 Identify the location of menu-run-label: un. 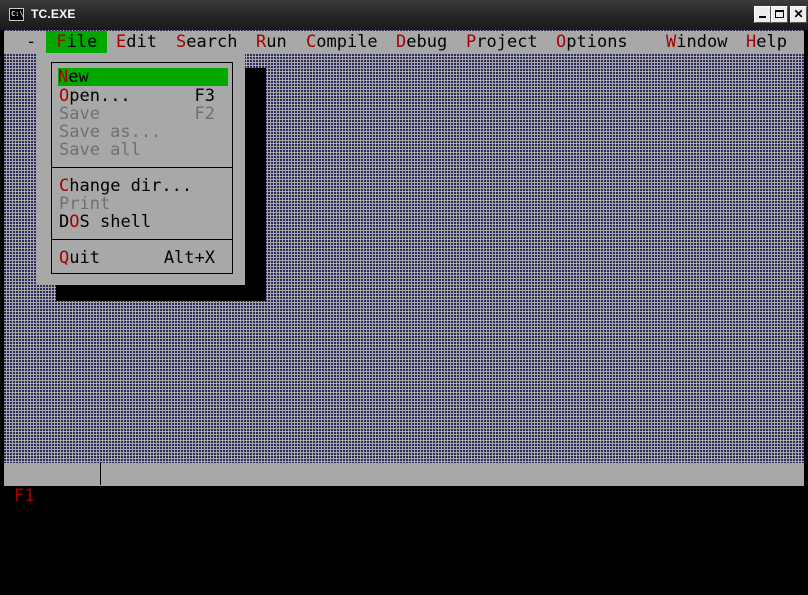
(276, 42).